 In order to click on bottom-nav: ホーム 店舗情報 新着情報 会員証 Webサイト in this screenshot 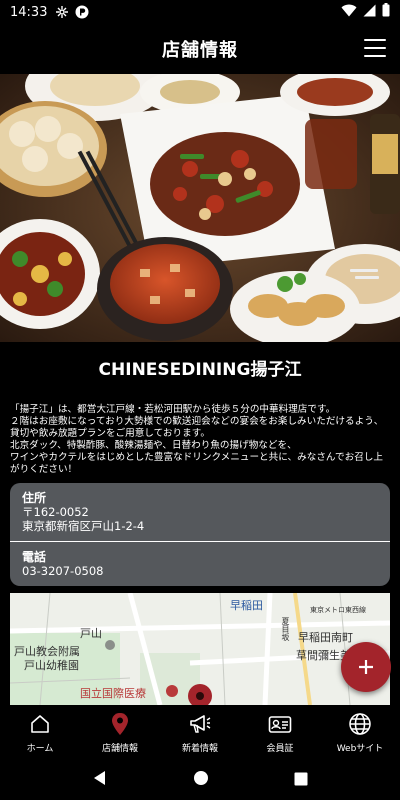, I will do `click(200, 732)`.